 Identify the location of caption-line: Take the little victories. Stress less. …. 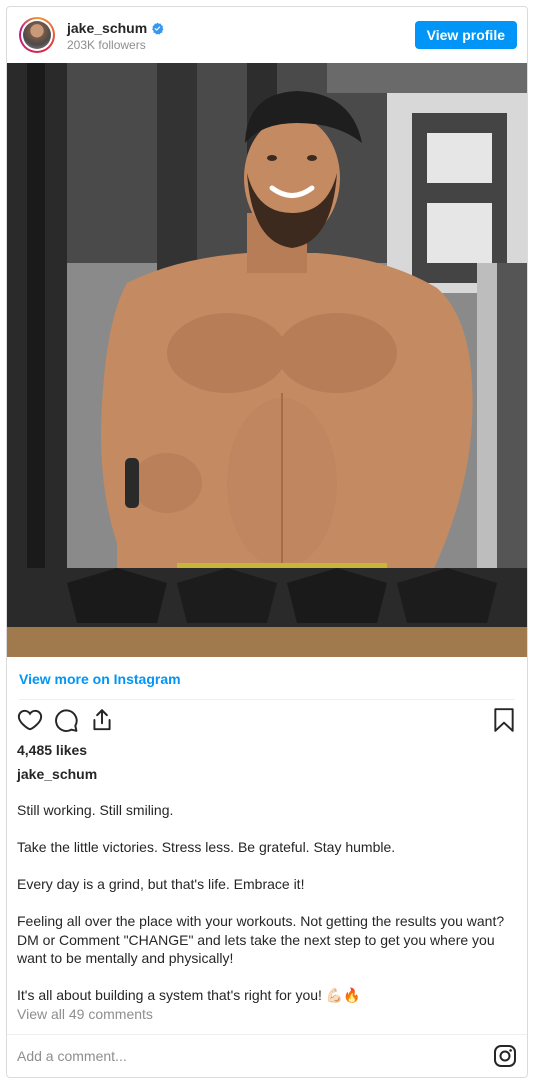
(206, 847).